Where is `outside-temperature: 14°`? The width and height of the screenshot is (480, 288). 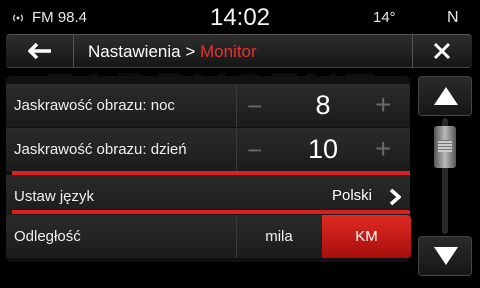 outside-temperature: 14° is located at coordinates (384, 17).